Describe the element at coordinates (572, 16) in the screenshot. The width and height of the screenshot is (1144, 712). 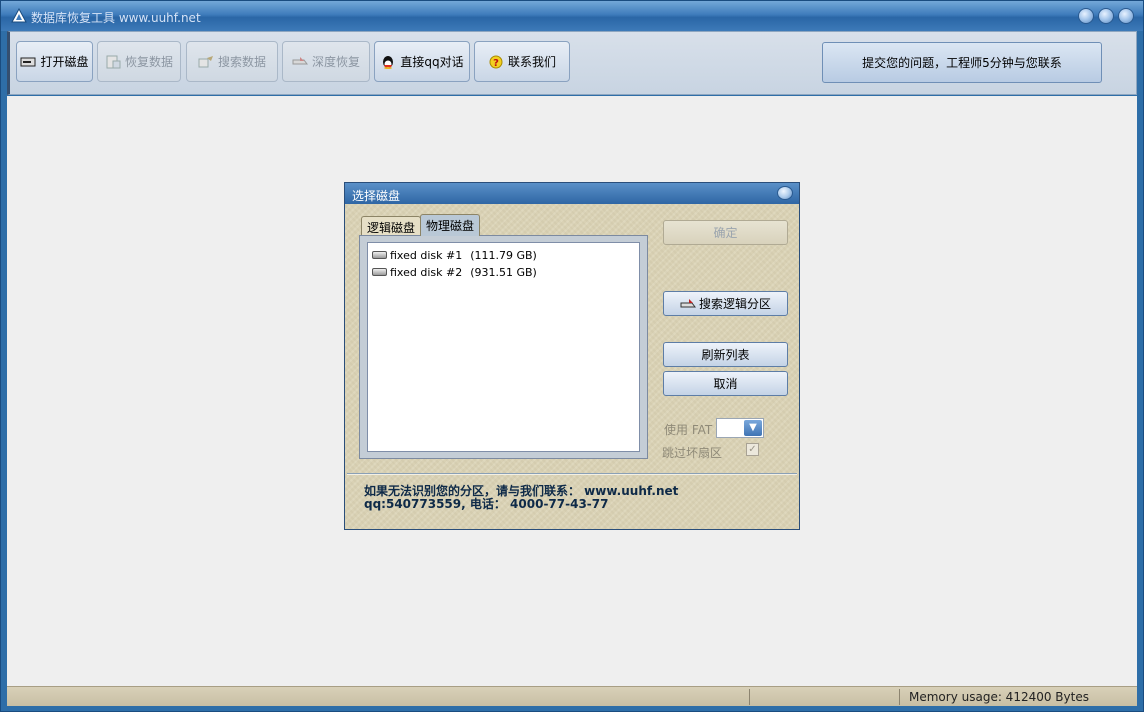
I see `title-bar: 数据库恢复工具 www.uuhf.net` at that location.